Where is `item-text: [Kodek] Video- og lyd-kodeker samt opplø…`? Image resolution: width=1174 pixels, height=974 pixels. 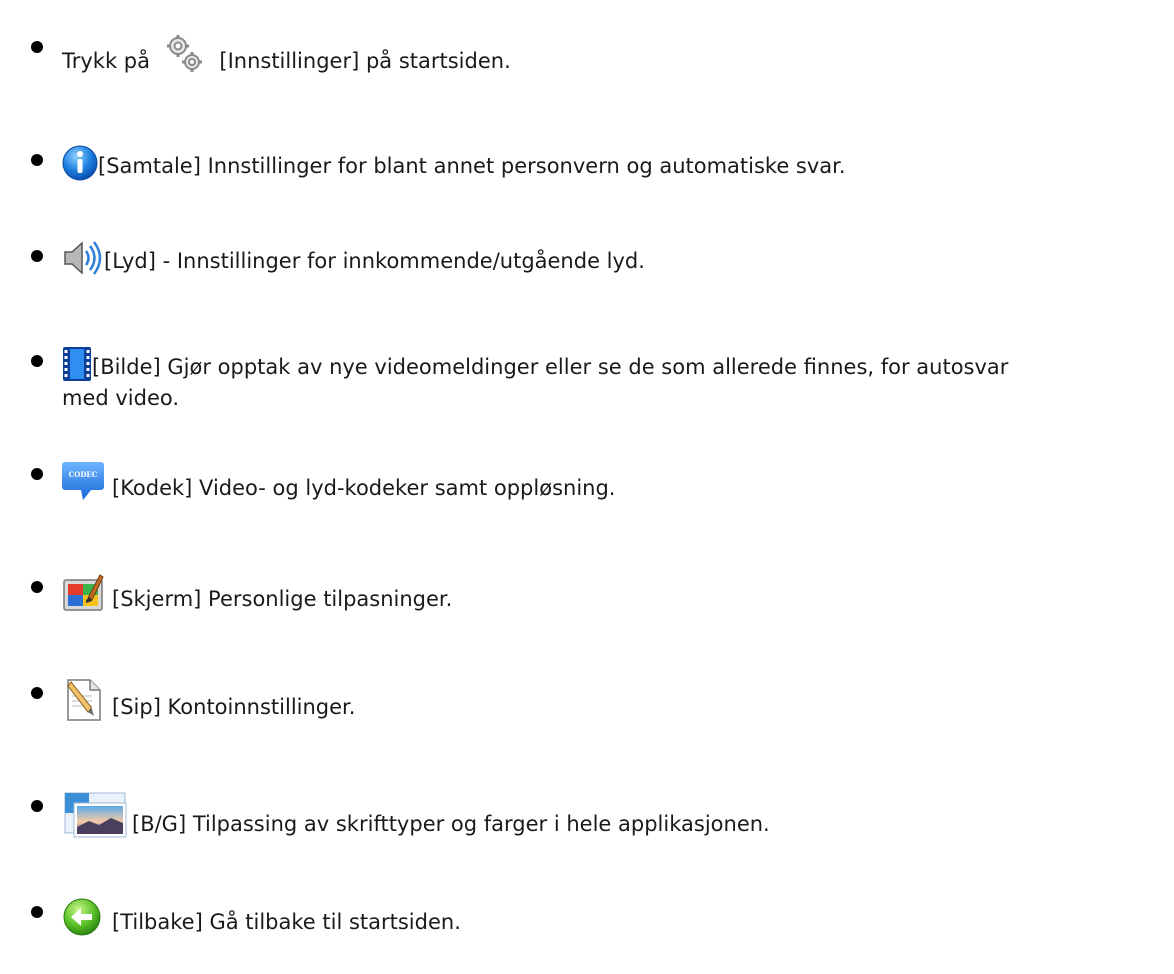 item-text: [Kodek] Video- og lyd-kodeker samt opplø… is located at coordinates (364, 488).